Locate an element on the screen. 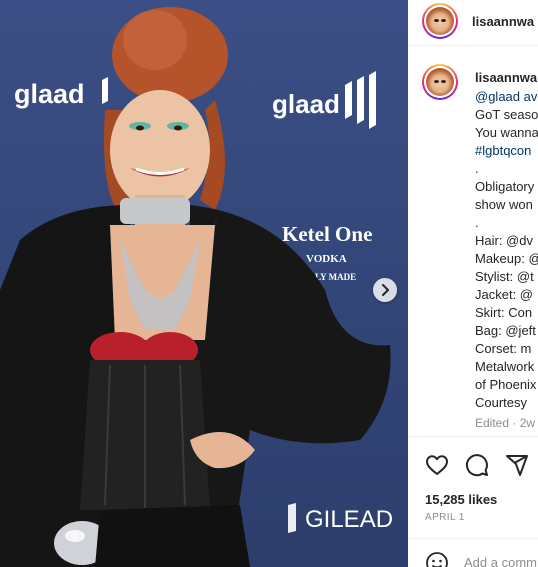 This screenshot has width=538, height=567. backdrop-logo-3: Ketel One is located at coordinates (327, 234).